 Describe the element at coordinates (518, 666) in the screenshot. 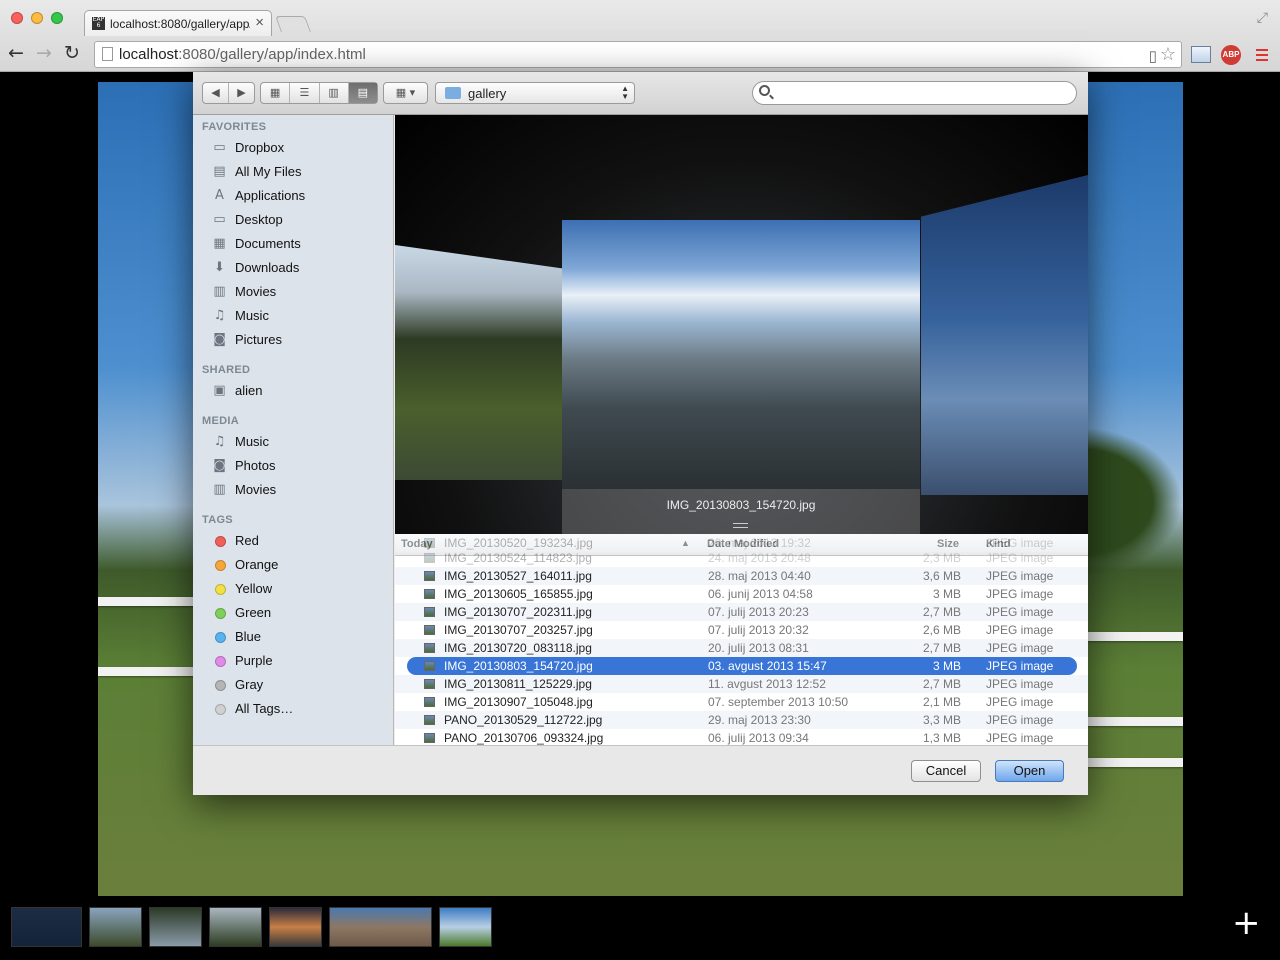

I see `file-name: IMG_20130803_154720.jpg` at that location.